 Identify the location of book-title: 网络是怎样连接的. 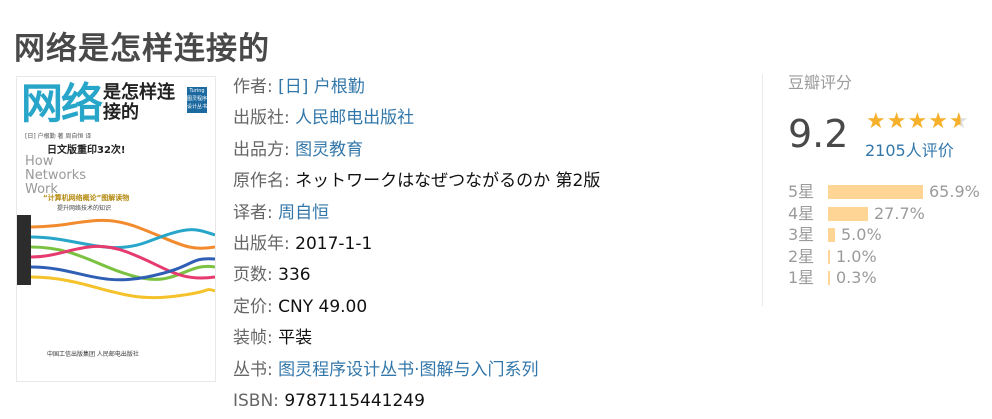
(142, 48).